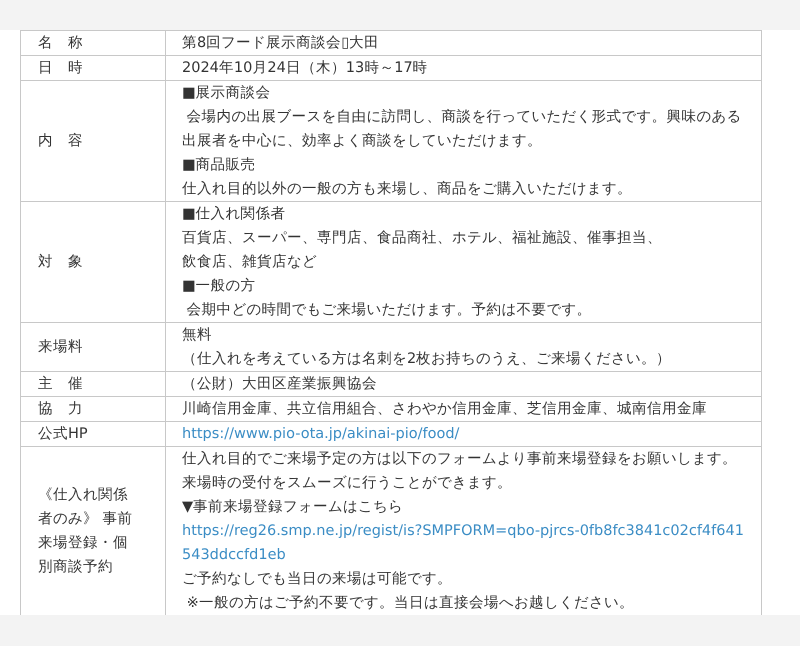 This screenshot has height=646, width=800. I want to click on cell-text: 仕入れ目的以外の一般の方も来場し、商品をご購入いただけます。, so click(407, 189).